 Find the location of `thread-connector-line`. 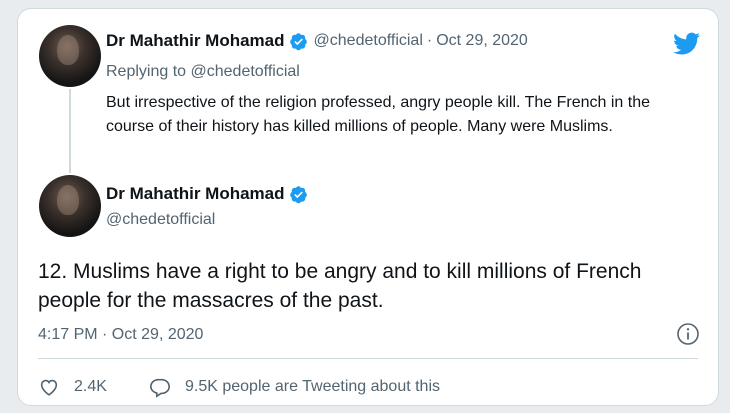

thread-connector-line is located at coordinates (70, 131).